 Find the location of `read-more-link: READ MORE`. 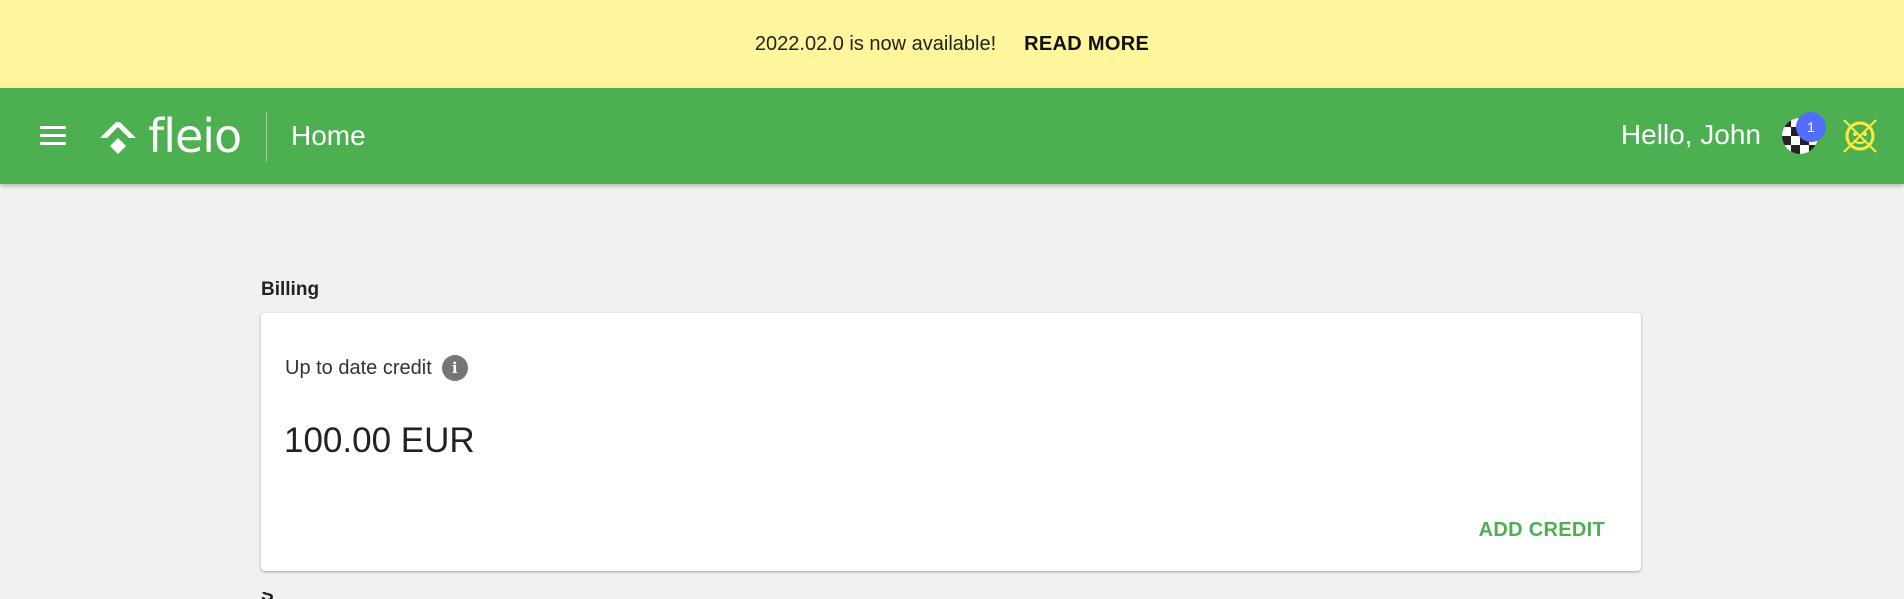

read-more-link: READ MORE is located at coordinates (1086, 44).